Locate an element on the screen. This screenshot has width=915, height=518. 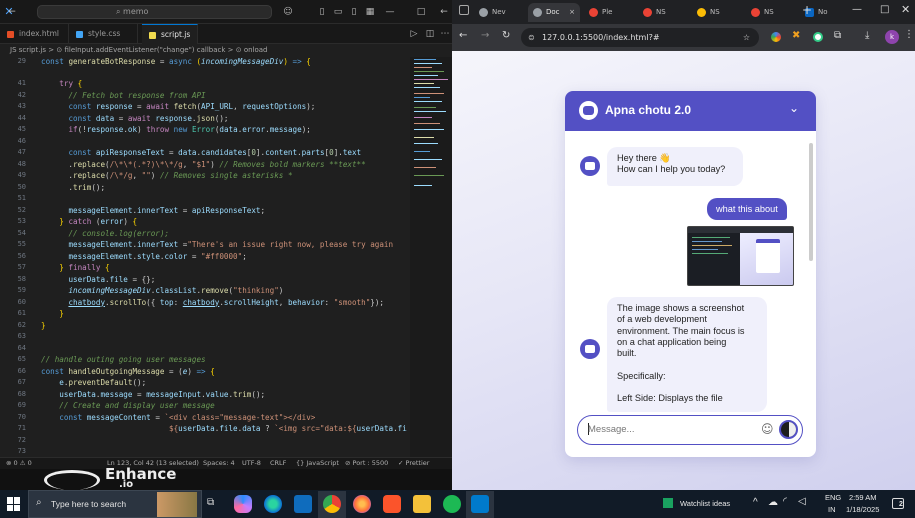
chrome-icon is located at coordinates (332, 504).